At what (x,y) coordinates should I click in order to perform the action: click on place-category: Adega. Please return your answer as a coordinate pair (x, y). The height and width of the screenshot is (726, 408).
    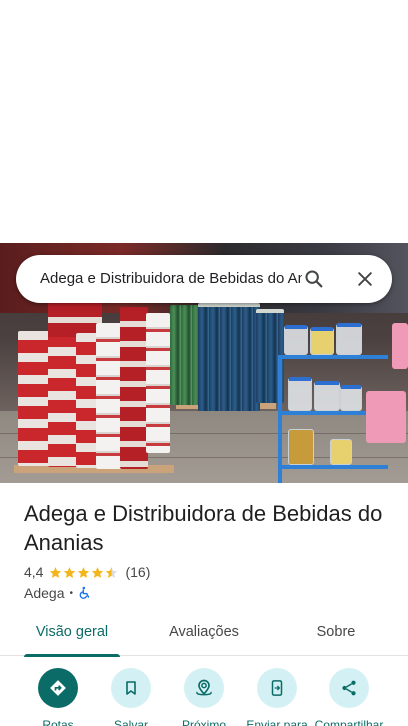
    Looking at the image, I should click on (44, 593).